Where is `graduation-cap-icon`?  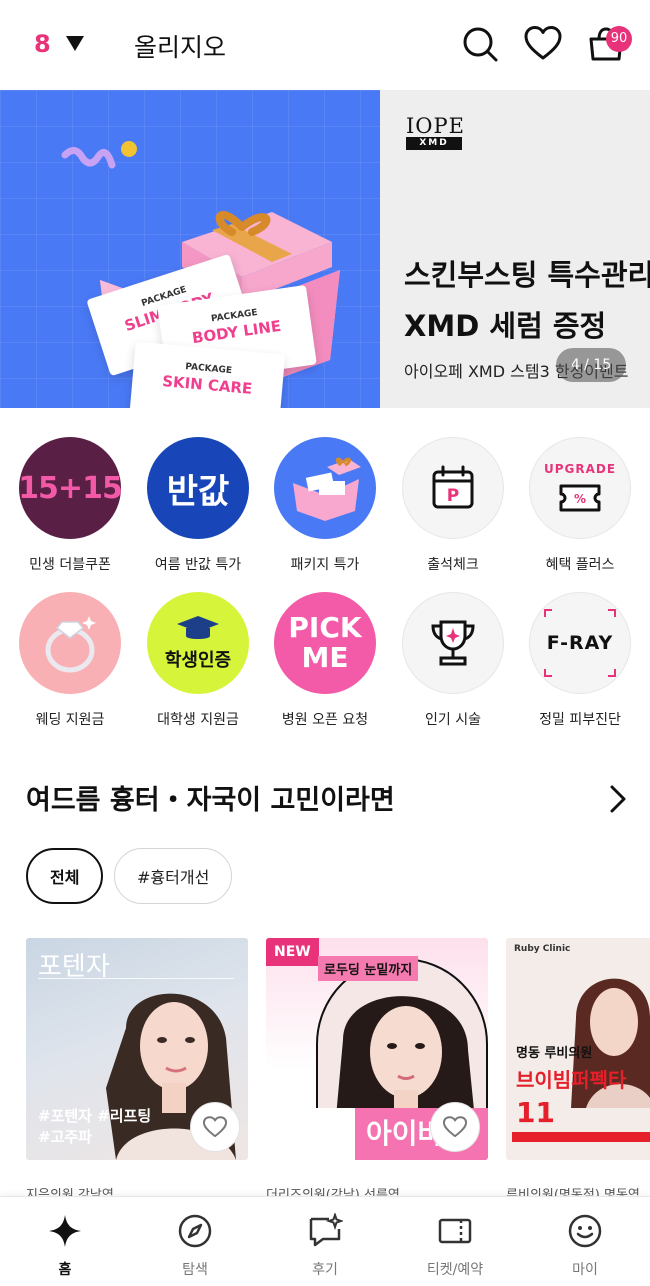 graduation-cap-icon is located at coordinates (198, 627).